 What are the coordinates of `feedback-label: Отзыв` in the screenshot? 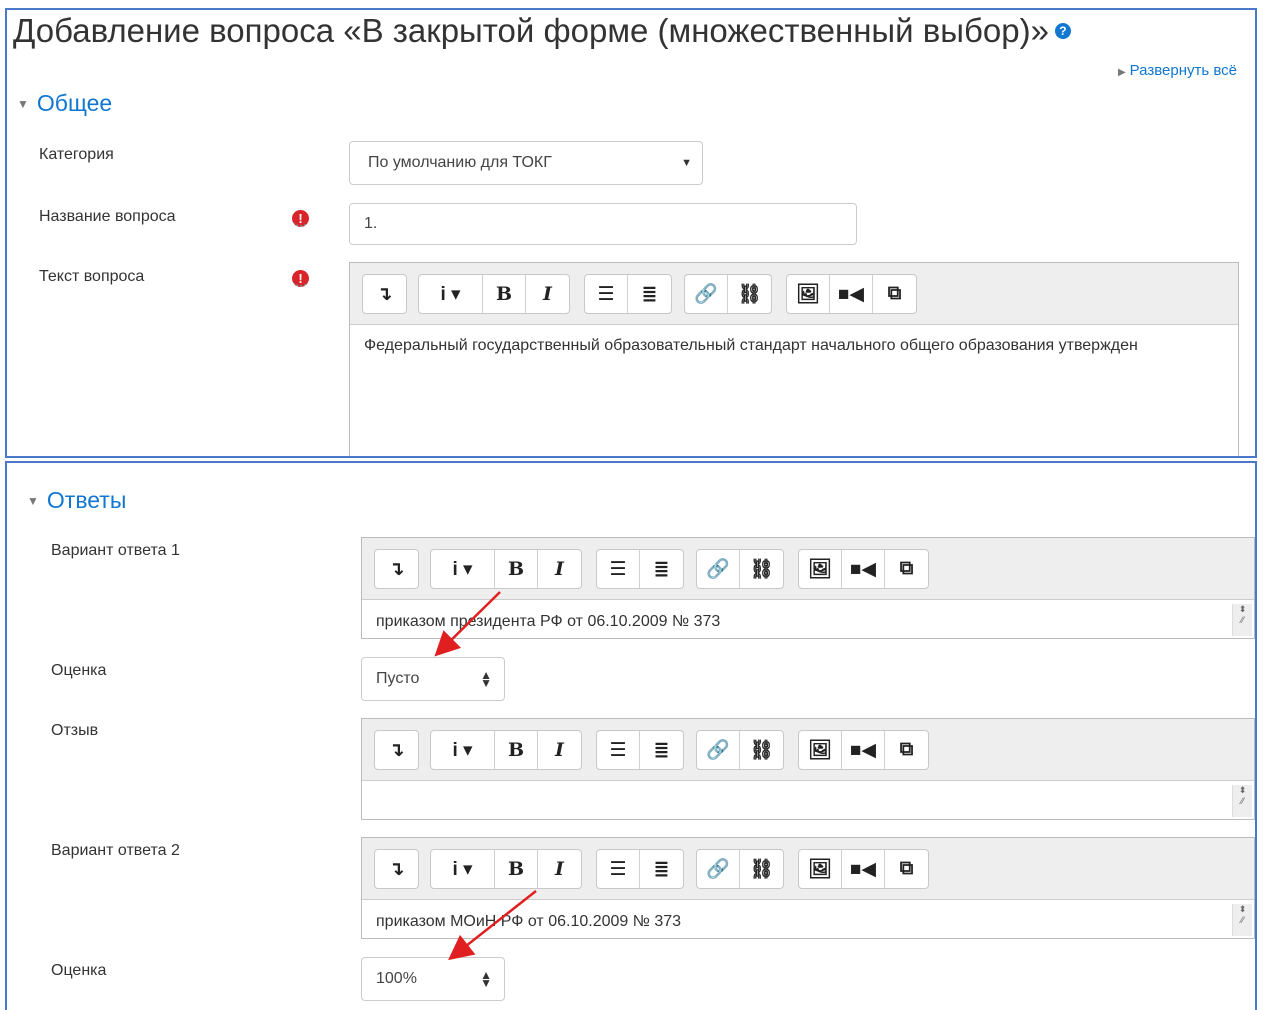 It's located at (75, 730).